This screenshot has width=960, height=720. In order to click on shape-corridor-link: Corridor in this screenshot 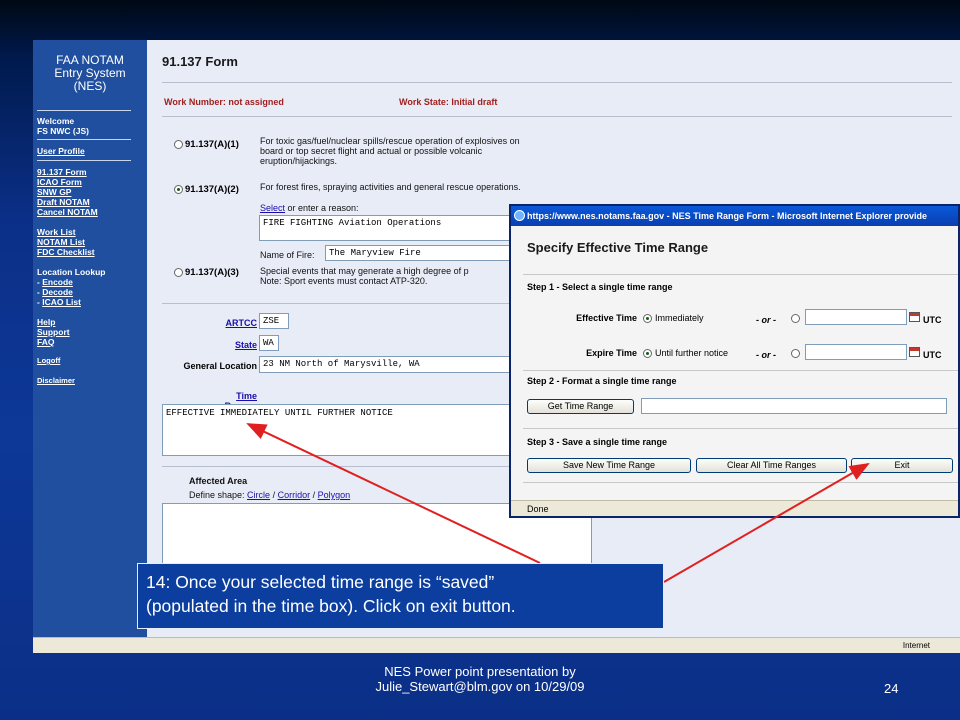, I will do `click(294, 495)`.